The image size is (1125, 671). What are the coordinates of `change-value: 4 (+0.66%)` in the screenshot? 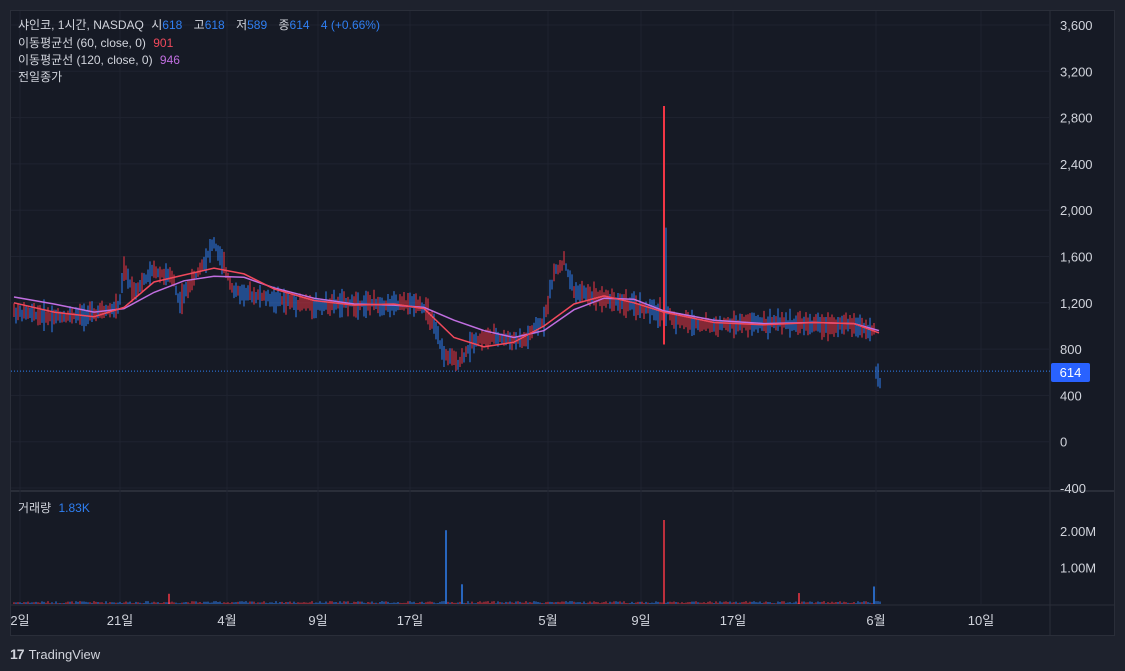 It's located at (350, 25).